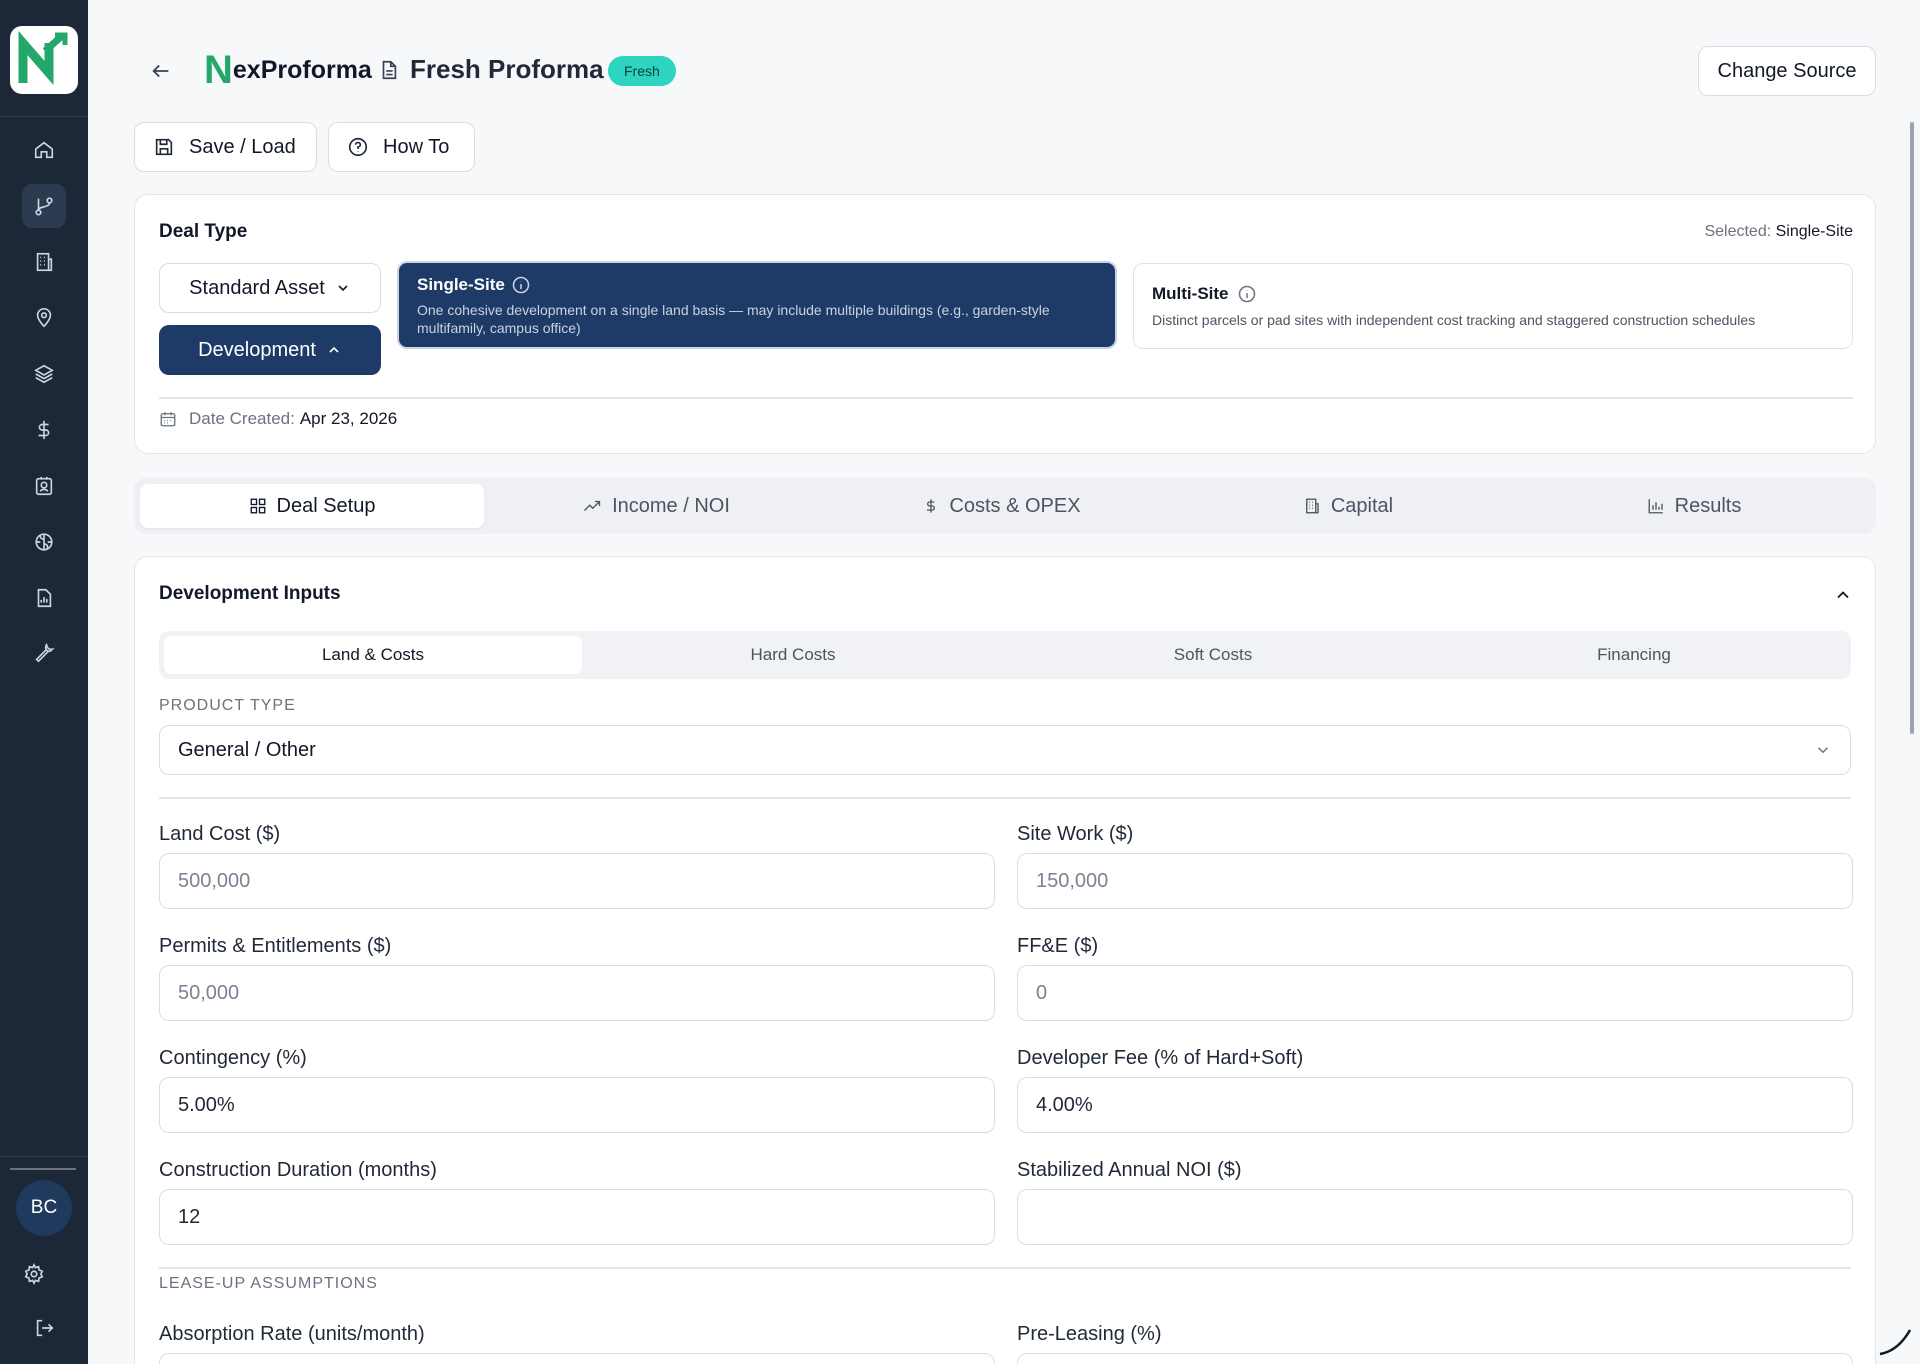 This screenshot has width=1920, height=1364. Describe the element at coordinates (1005, 750) in the screenshot. I see `product-type-select: General / Other` at that location.